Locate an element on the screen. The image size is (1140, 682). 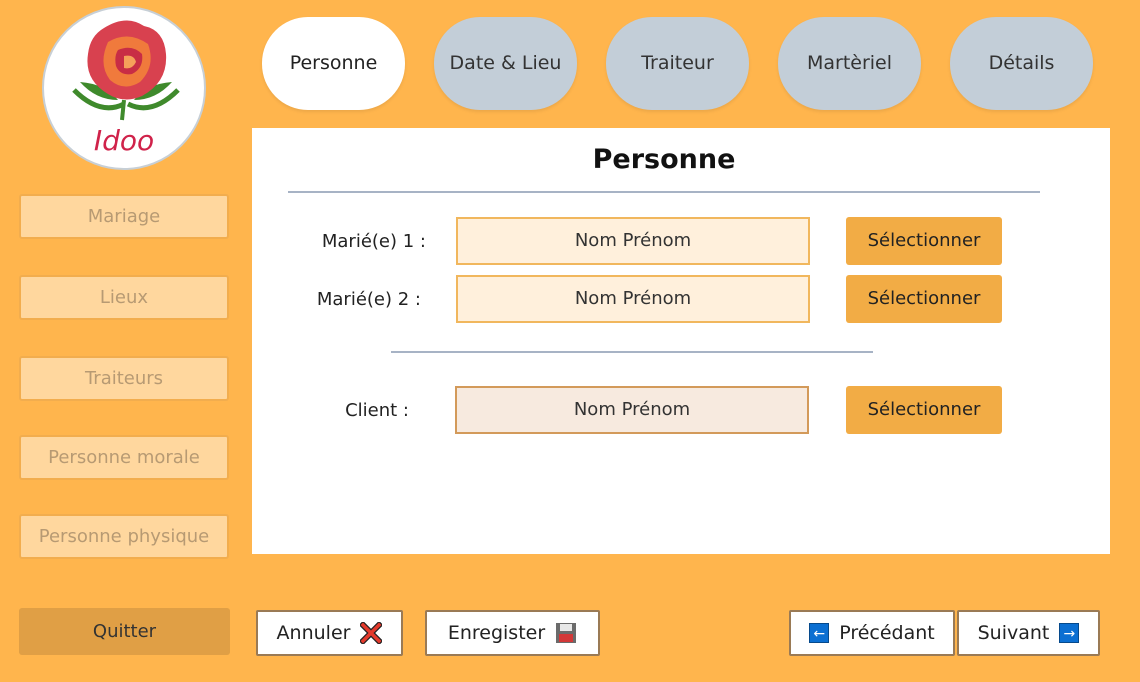
tab-materiel: Martèriel is located at coordinates (849, 63).